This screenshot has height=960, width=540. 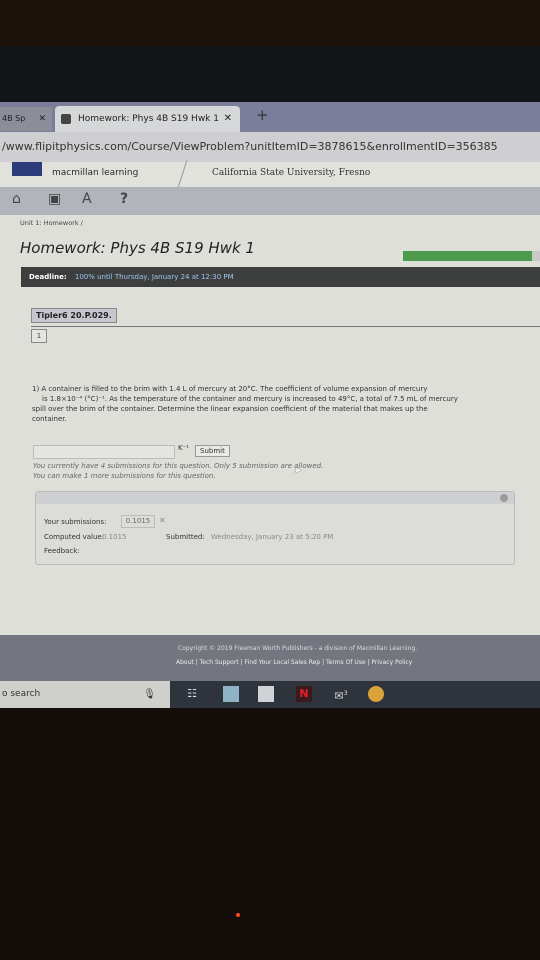 I want to click on page-title: Homework: Phys 4B S19 Hwk 1, so click(x=137, y=248).